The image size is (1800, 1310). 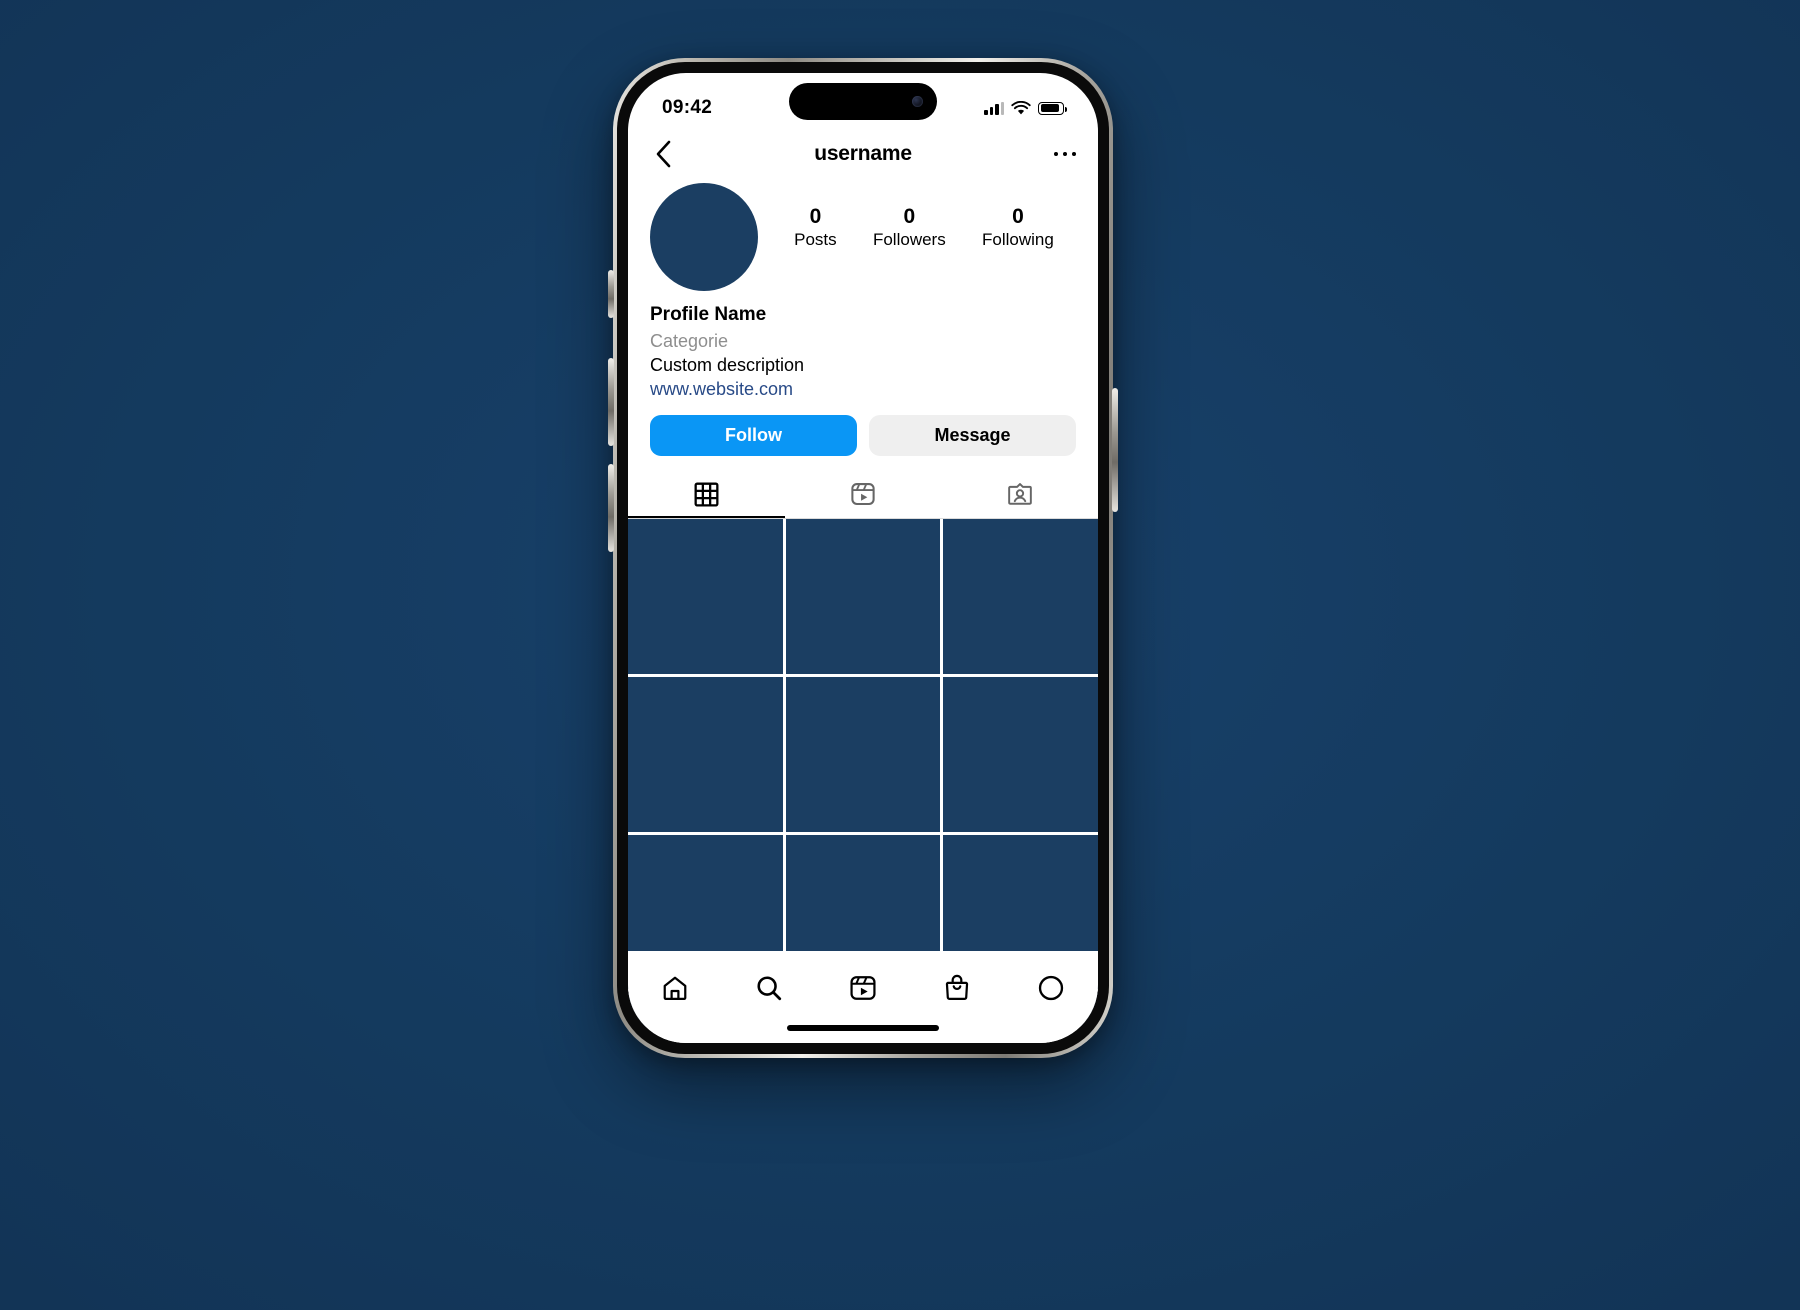 I want to click on stat-following: 0 Following, so click(x=1018, y=227).